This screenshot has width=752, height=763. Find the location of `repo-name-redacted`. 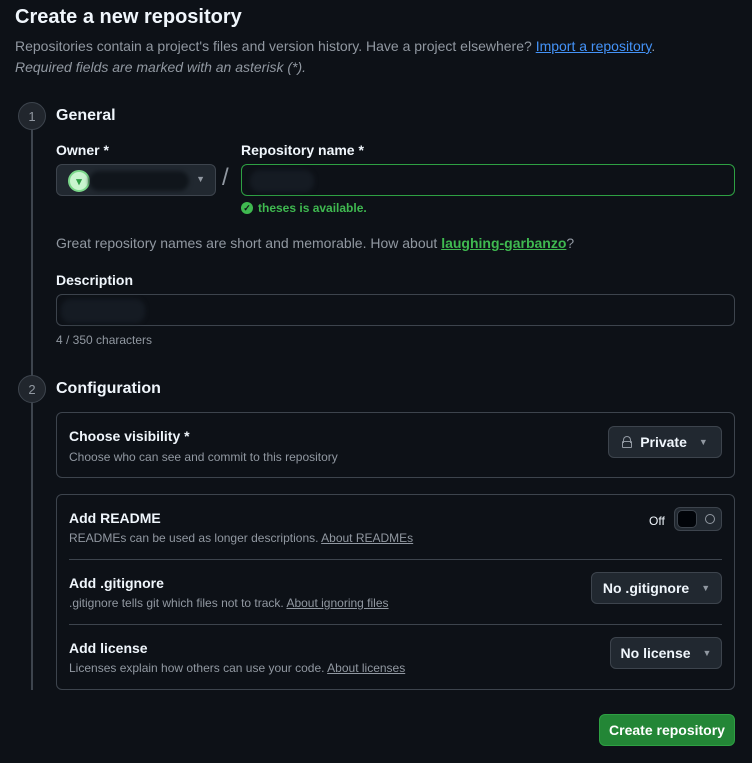

repo-name-redacted is located at coordinates (282, 181).